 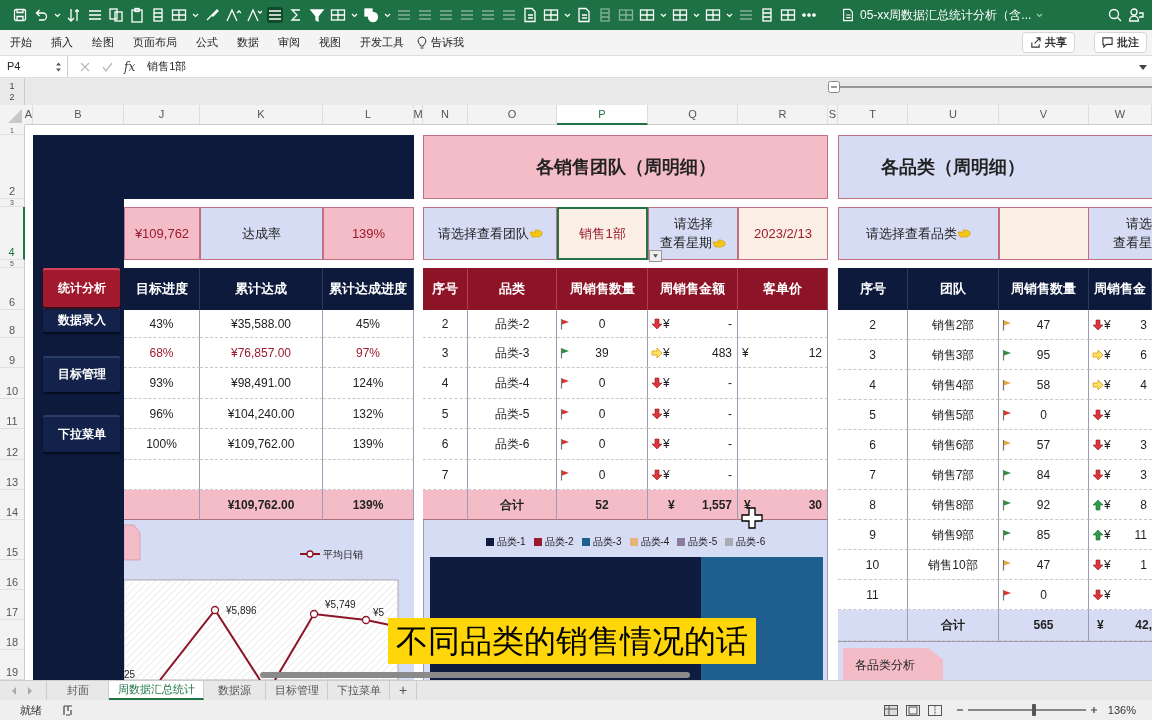 I want to click on row-header: 4, so click(x=12, y=233).